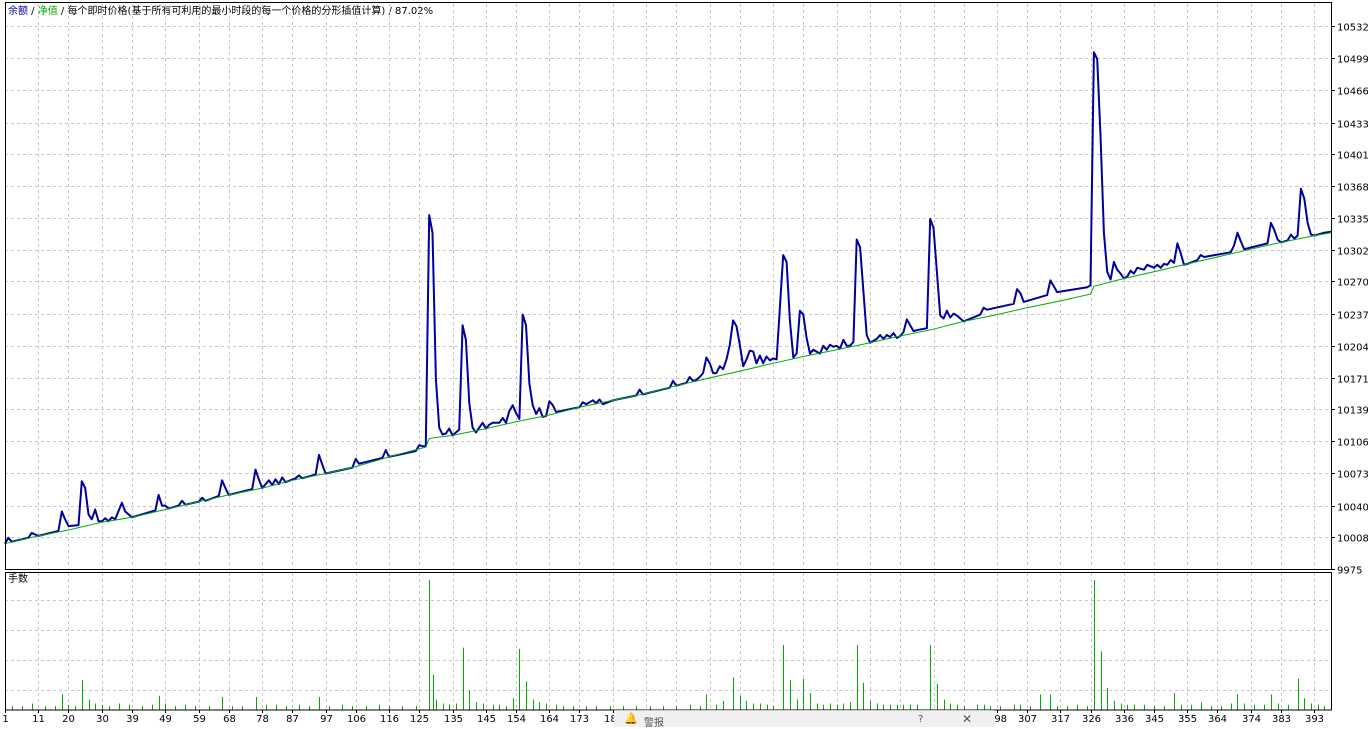 This screenshot has width=1368, height=729. I want to click on alert-label: 警报, so click(654, 721).